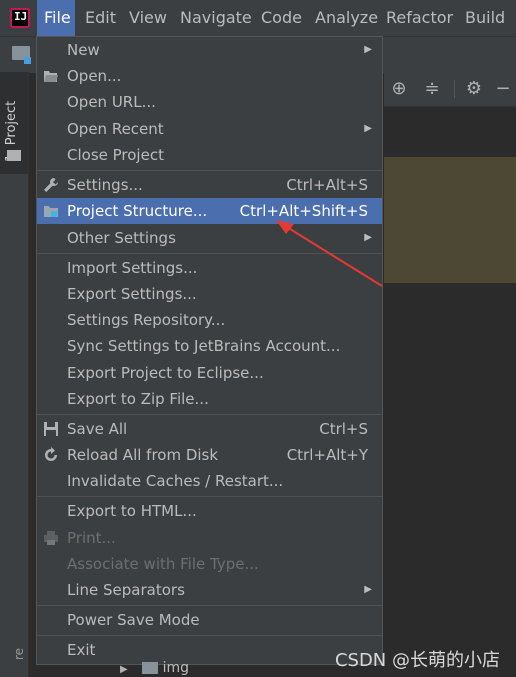 The height and width of the screenshot is (677, 516). Describe the element at coordinates (450, 89) in the screenshot. I see `project-panel-toolbar: ⊕ ≑ ⚙ −` at that location.